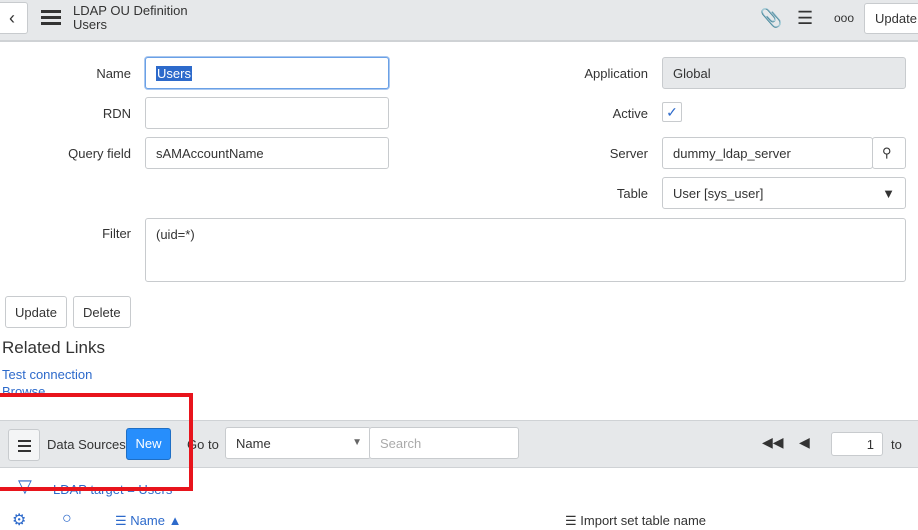  Describe the element at coordinates (67, 519) in the screenshot. I see `search-icon: ○` at that location.